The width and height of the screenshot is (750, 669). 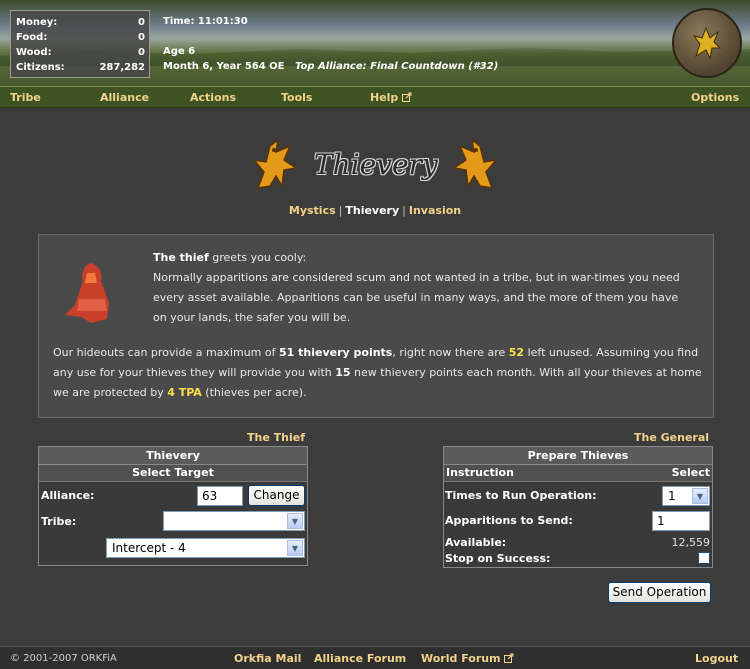 I want to click on game-age: Age 6, so click(x=179, y=51).